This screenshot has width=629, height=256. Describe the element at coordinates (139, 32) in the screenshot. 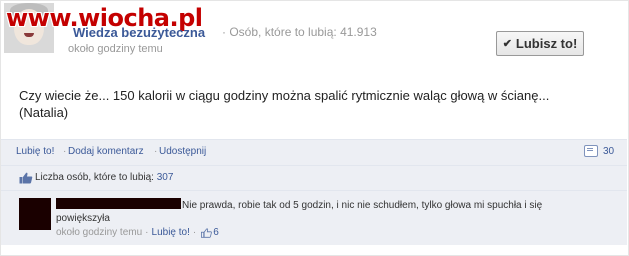

I see `page-name-link: Wiedza bezużyteczna` at that location.